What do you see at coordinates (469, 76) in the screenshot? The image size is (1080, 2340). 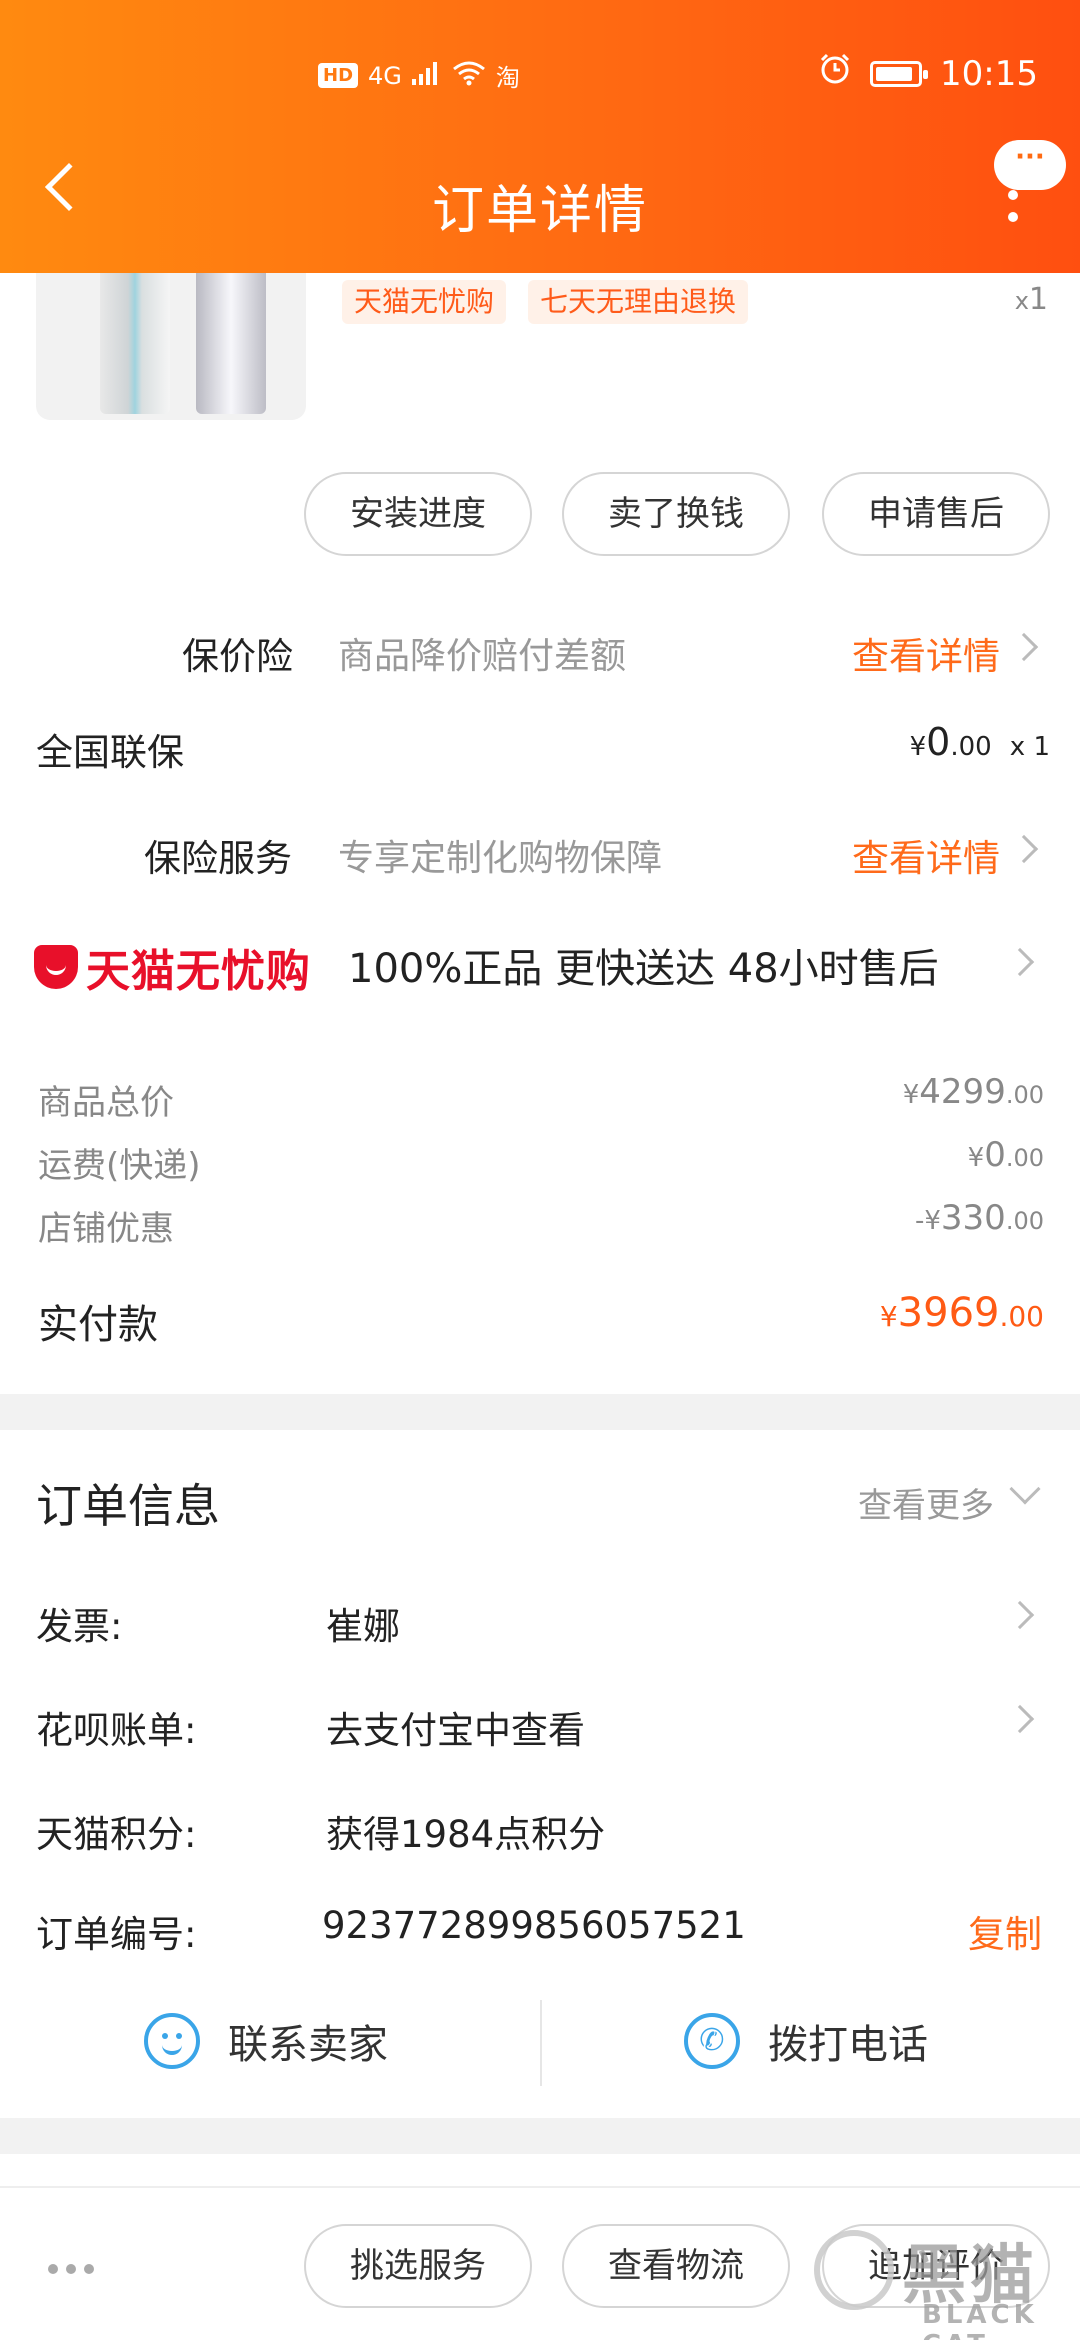 I see `wifi-icon` at bounding box center [469, 76].